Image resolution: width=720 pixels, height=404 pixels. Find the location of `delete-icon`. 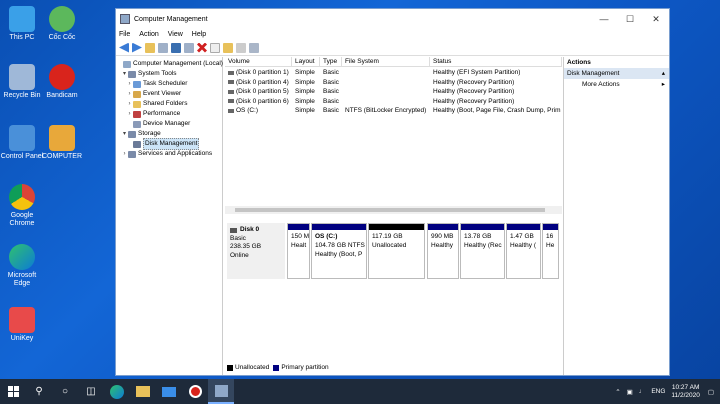

delete-icon is located at coordinates (202, 47).